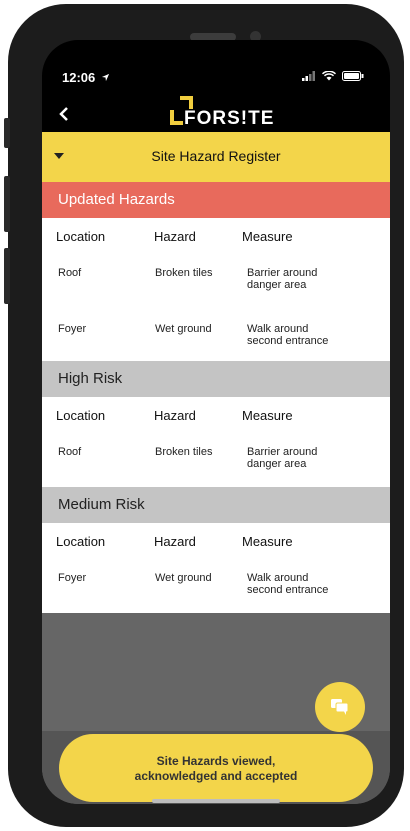 This screenshot has width=410, height=831. Describe the element at coordinates (105, 77) in the screenshot. I see `location-arrow-icon` at that location.